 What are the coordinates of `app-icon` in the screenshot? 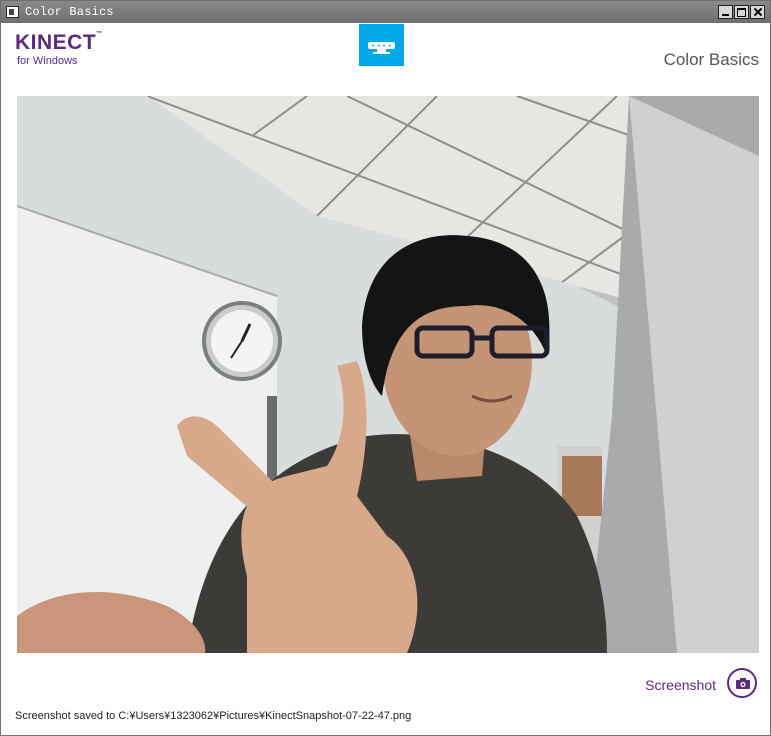 It's located at (12, 12).